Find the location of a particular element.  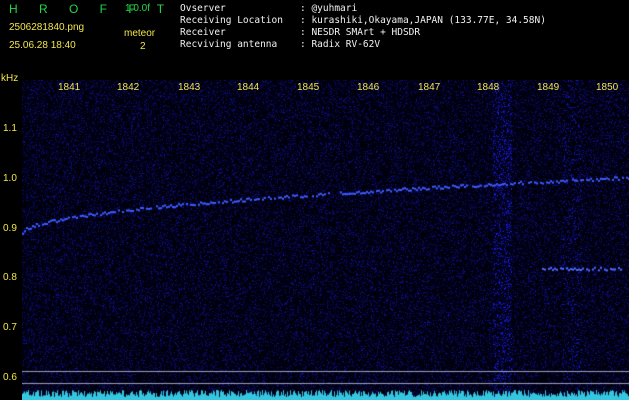

timestamp: 25.06.28 18:40 is located at coordinates (42, 45).